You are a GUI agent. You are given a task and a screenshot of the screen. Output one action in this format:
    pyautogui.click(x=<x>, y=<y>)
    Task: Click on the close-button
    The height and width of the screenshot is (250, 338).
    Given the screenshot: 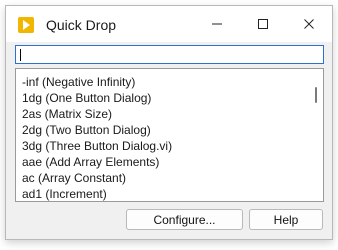 What is the action you would take?
    pyautogui.click(x=309, y=24)
    